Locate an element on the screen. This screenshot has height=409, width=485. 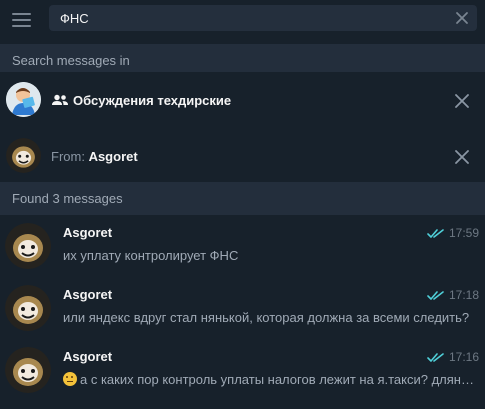
clear-search-icon is located at coordinates (462, 18).